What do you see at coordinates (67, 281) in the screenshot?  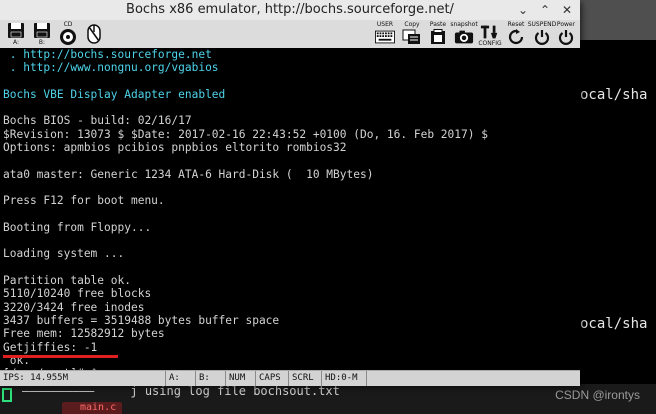 I see `screen-line: Partition table ok.` at bounding box center [67, 281].